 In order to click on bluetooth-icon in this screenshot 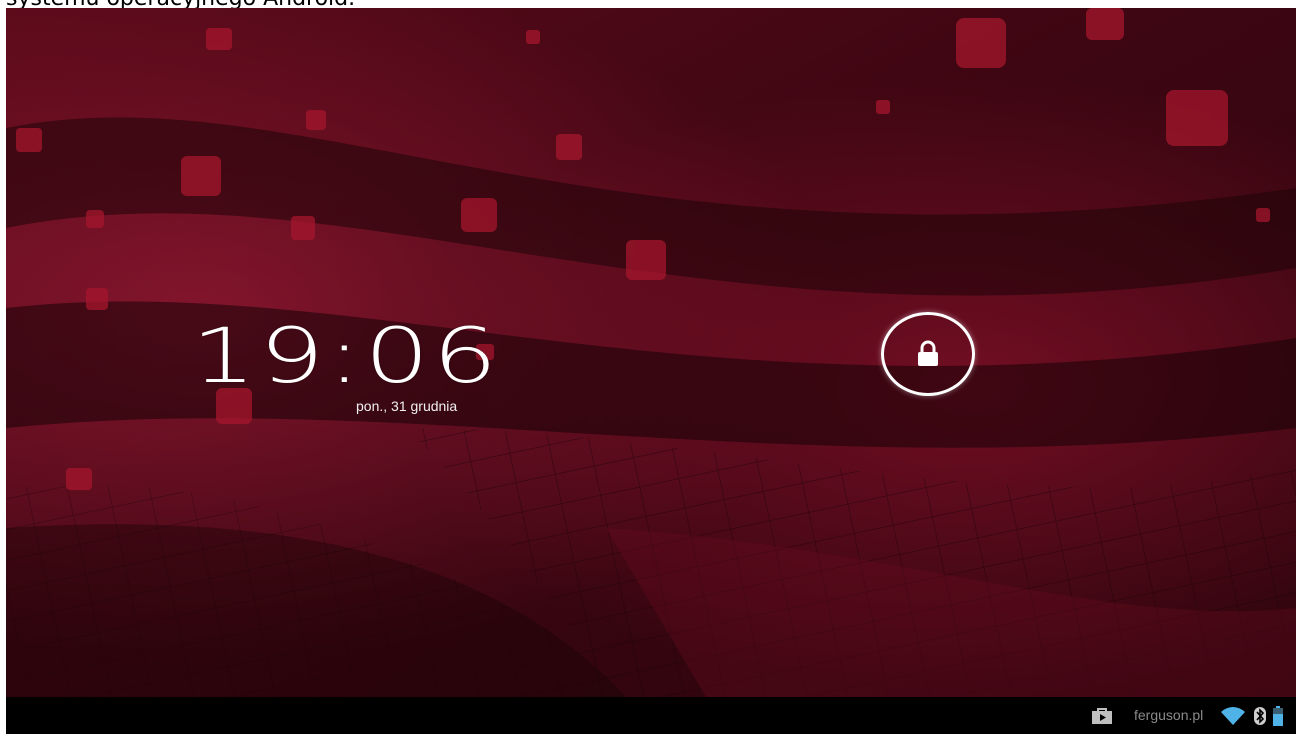, I will do `click(1260, 715)`.